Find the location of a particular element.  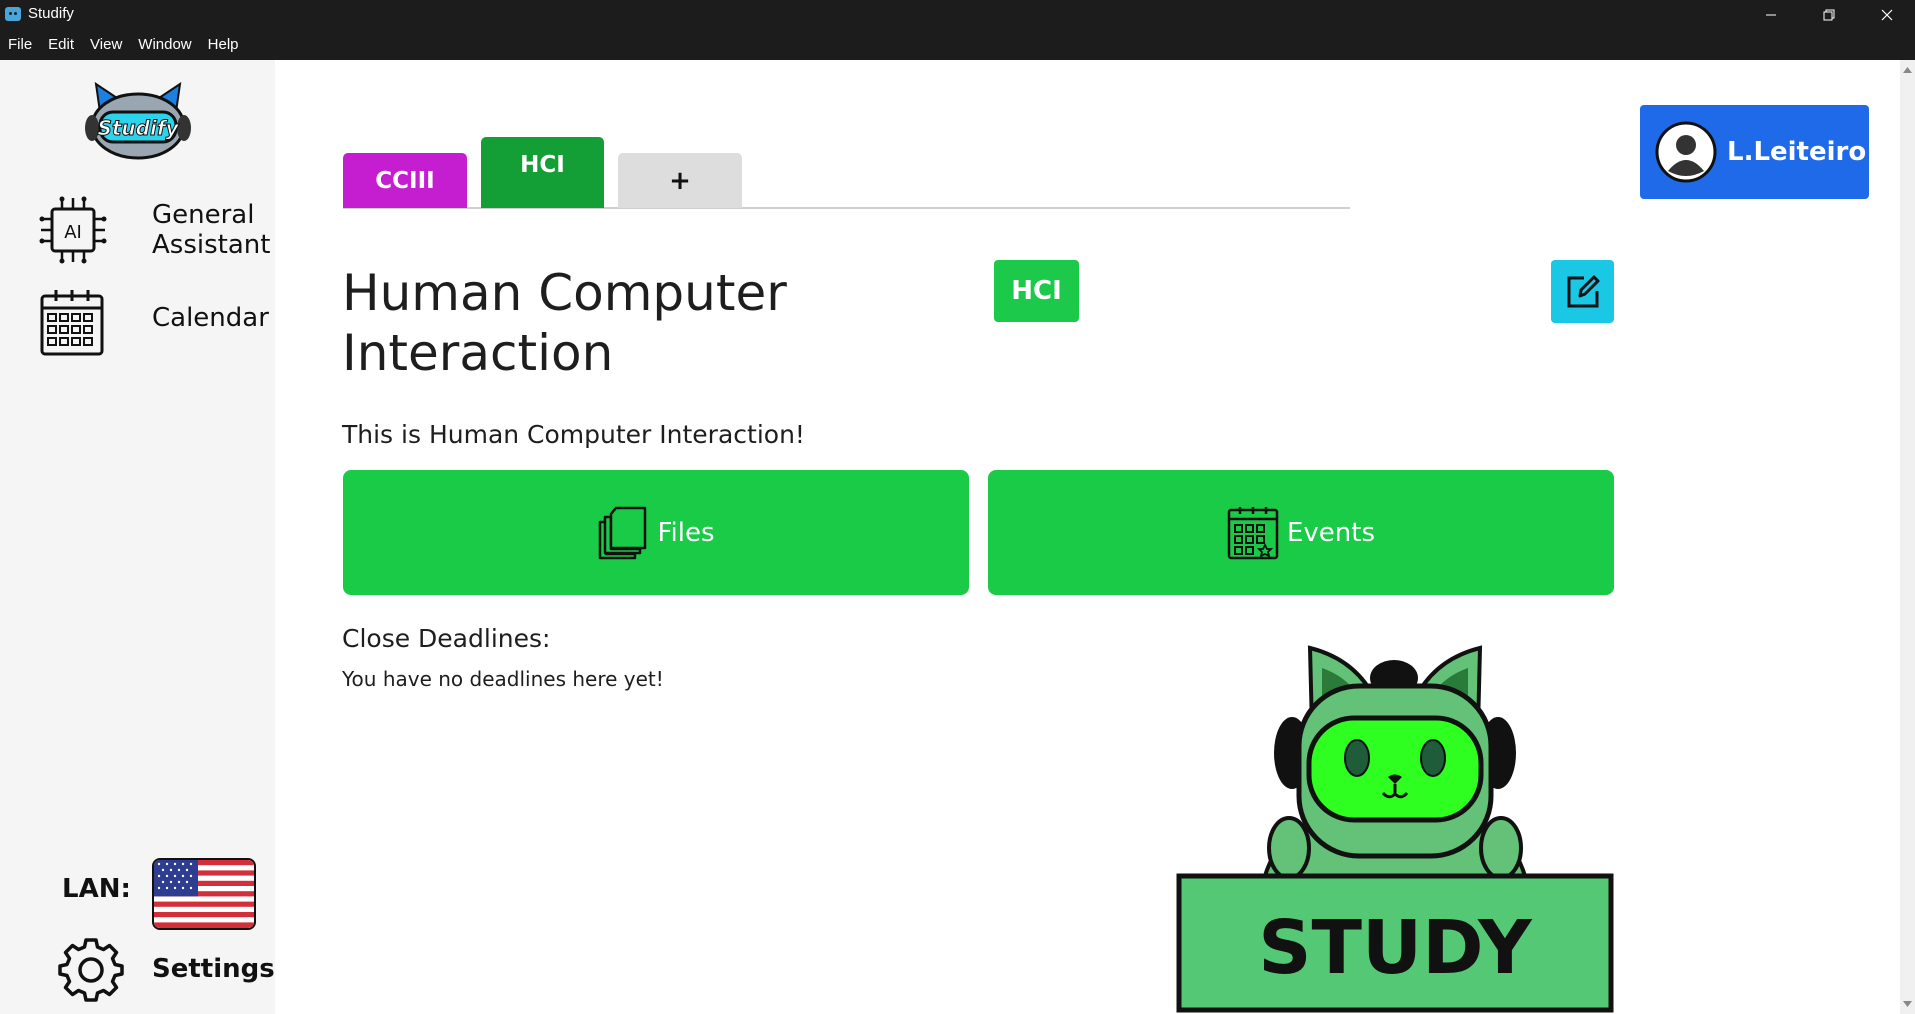

logo-text: Studify is located at coordinates (138, 128).